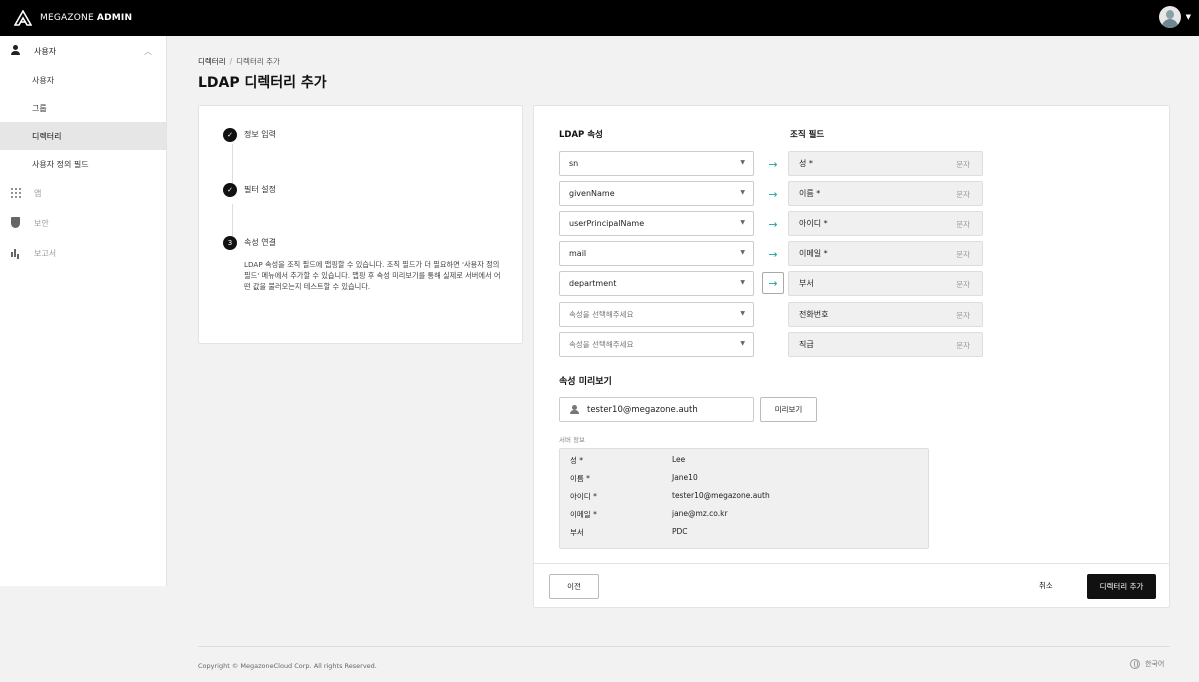 Image resolution: width=1199 pixels, height=682 pixels. I want to click on sidebar-group-label: 보고서, so click(45, 253).